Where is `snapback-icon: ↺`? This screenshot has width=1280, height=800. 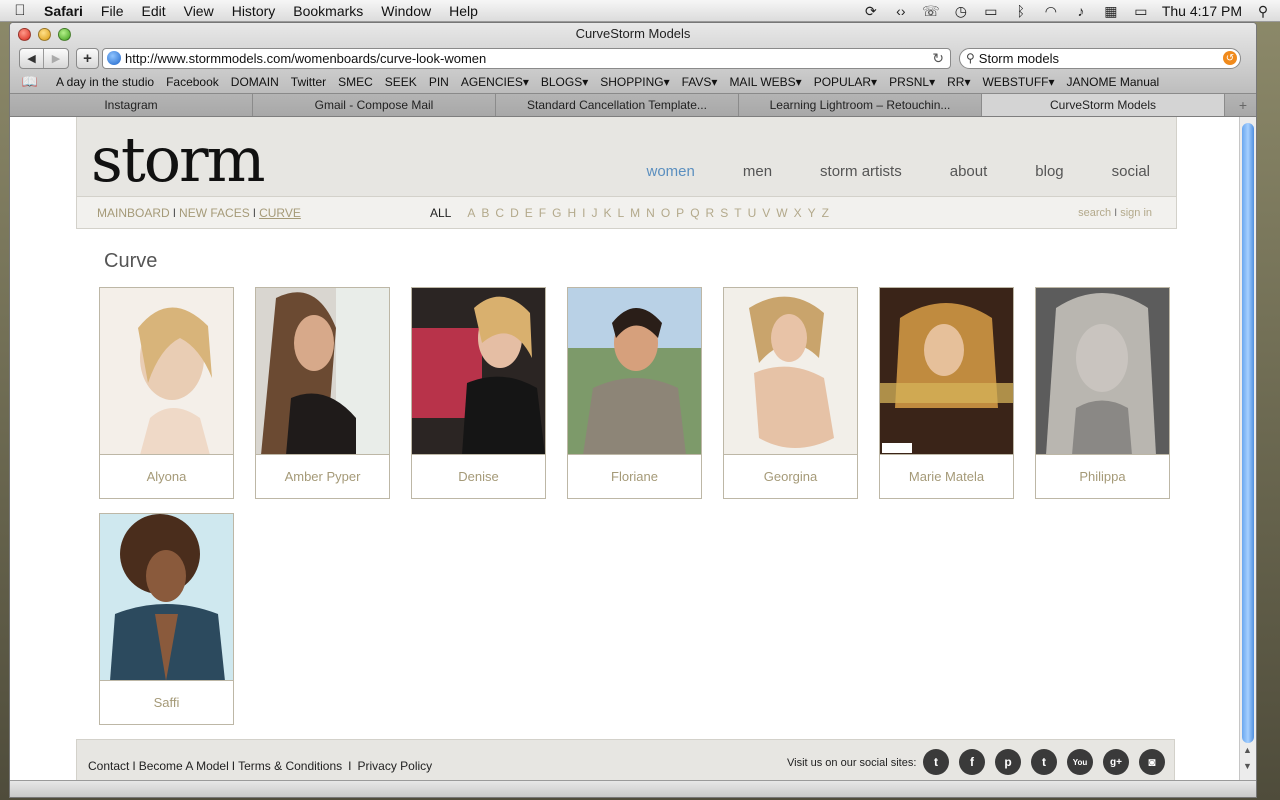 snapback-icon: ↺ is located at coordinates (1230, 58).